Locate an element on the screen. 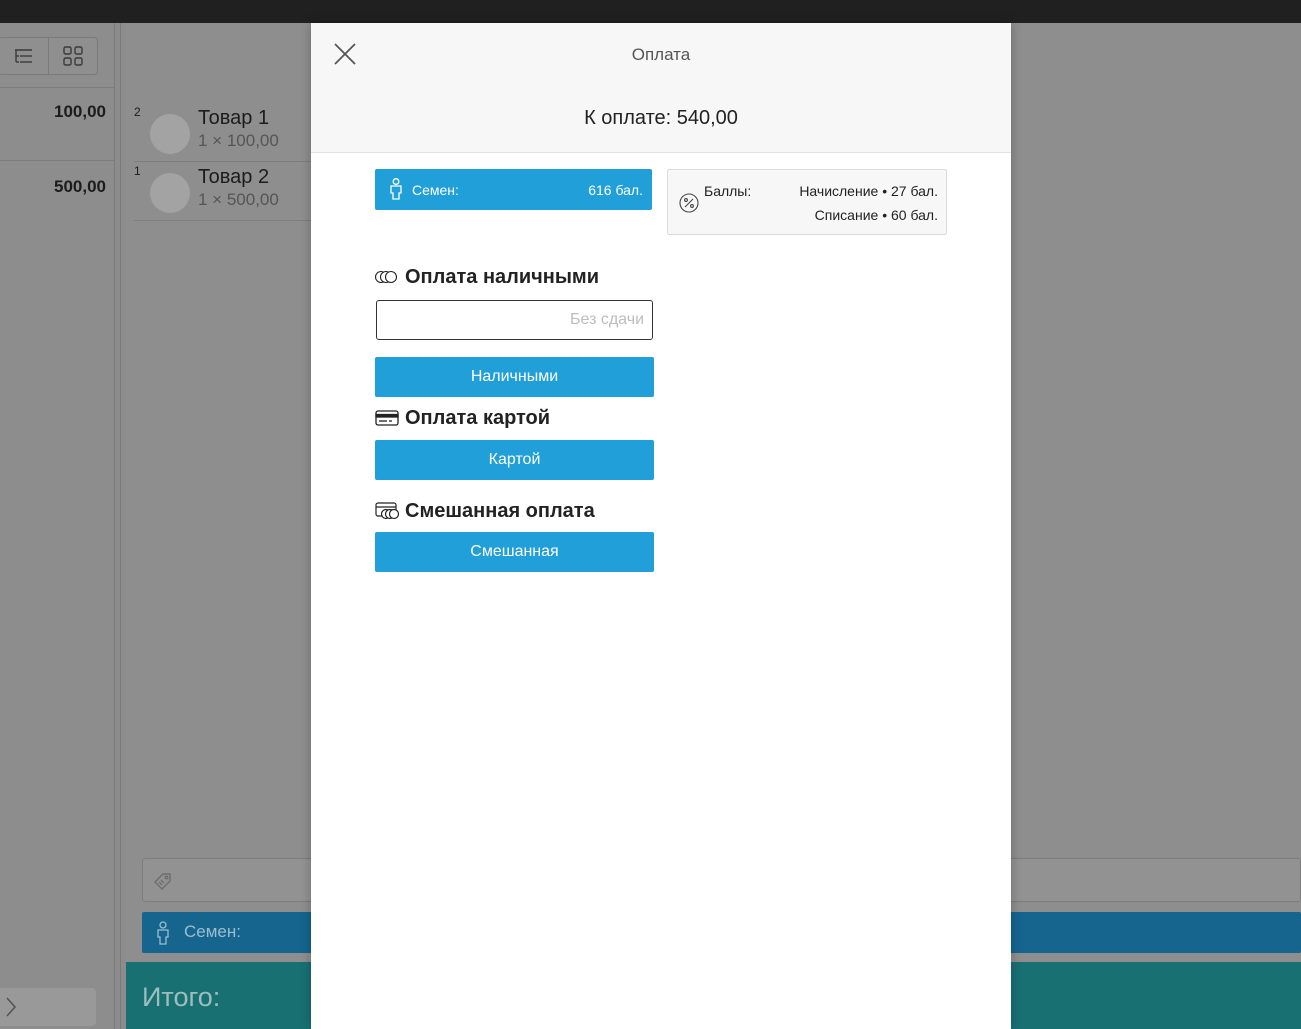  view-toggle is located at coordinates (49, 56).